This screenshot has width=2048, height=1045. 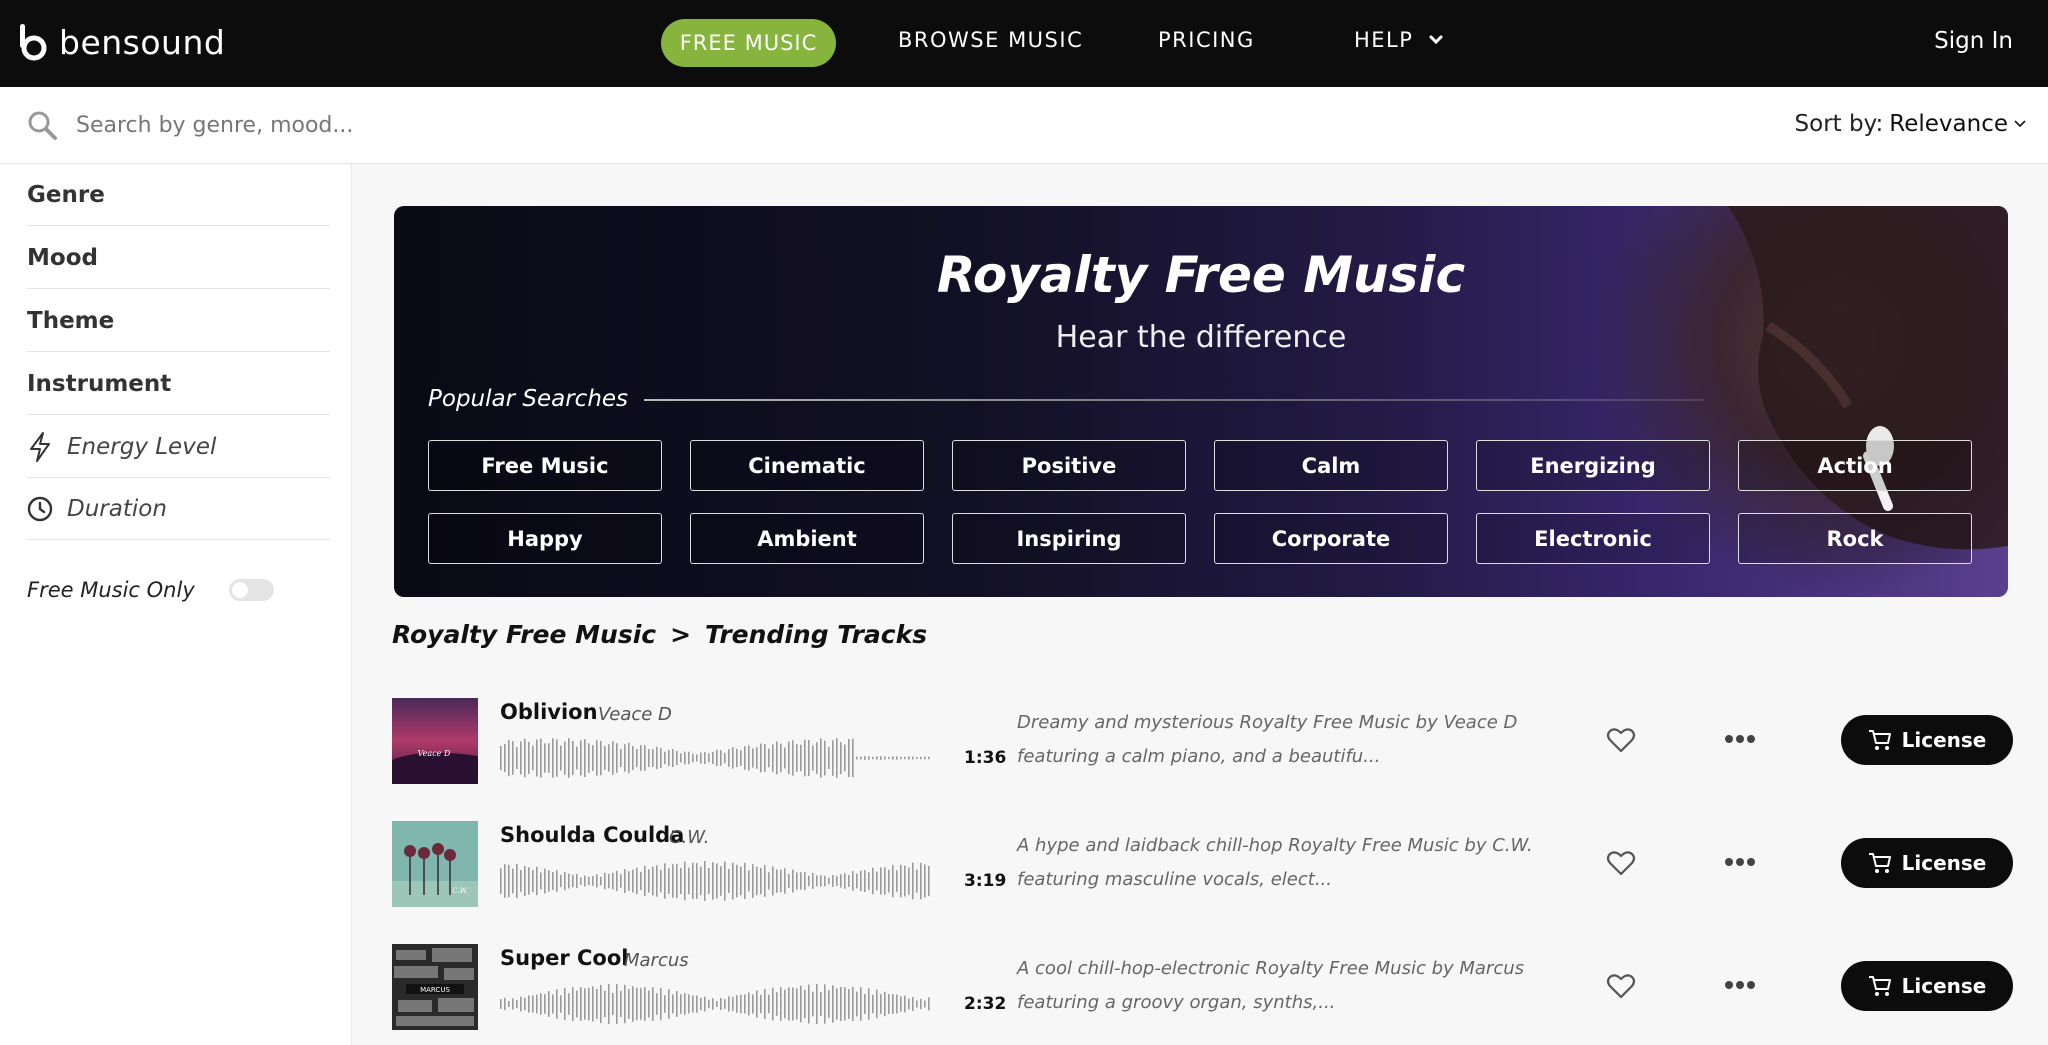 What do you see at coordinates (1948, 124) in the screenshot?
I see `sort-by-value: Relevance` at bounding box center [1948, 124].